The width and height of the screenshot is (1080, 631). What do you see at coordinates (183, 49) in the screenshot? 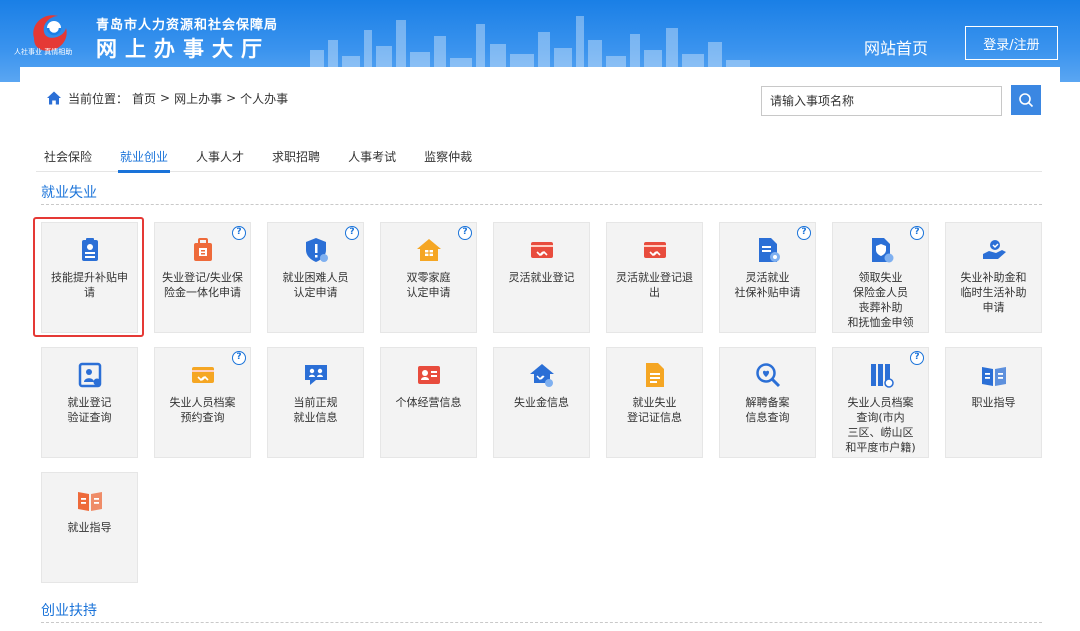
I see `site-title-hall: 网上办事大厅` at bounding box center [183, 49].